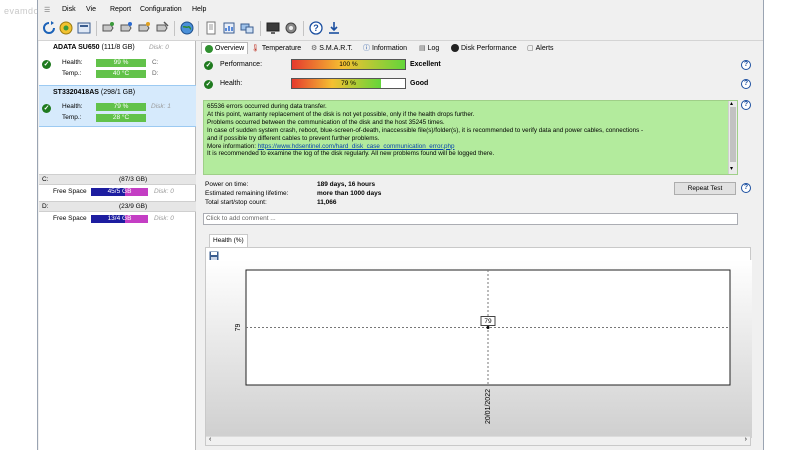 The width and height of the screenshot is (800, 450). What do you see at coordinates (327, 202) in the screenshot?
I see `start-stop-value: 11,066` at bounding box center [327, 202].